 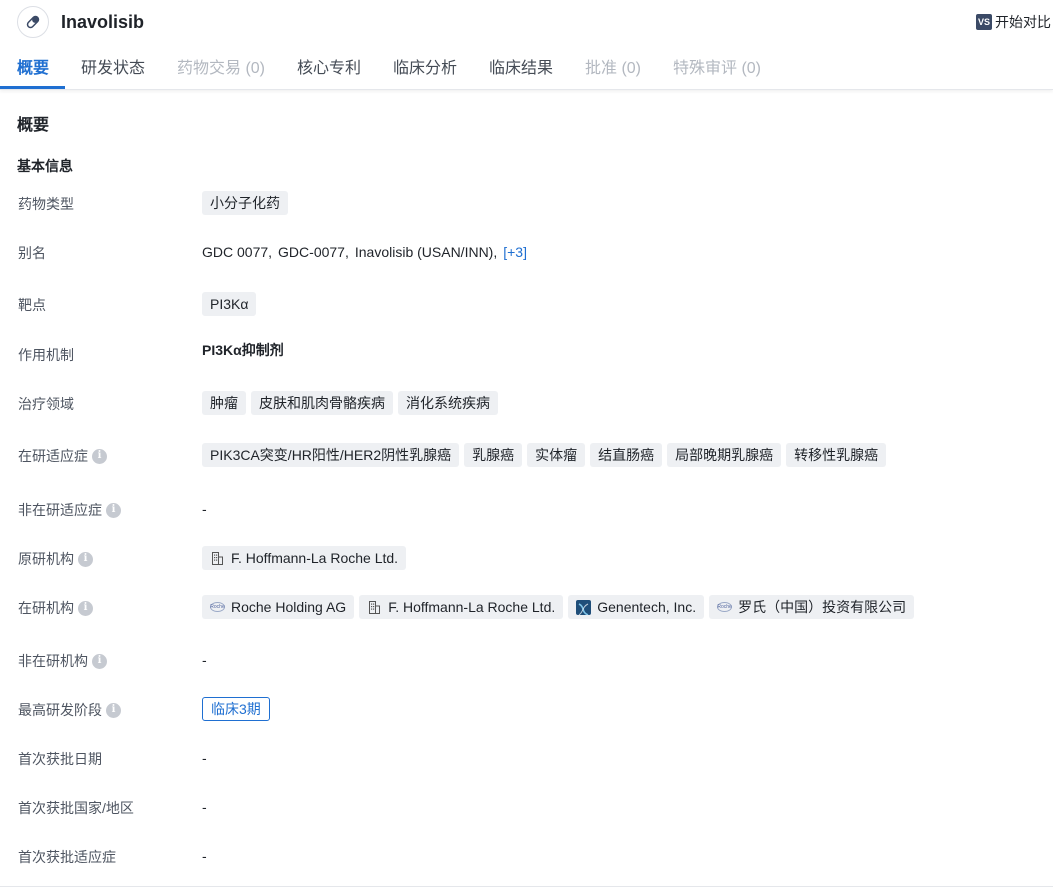 I want to click on drug-type-tag: 小分子化药, so click(x=245, y=203).